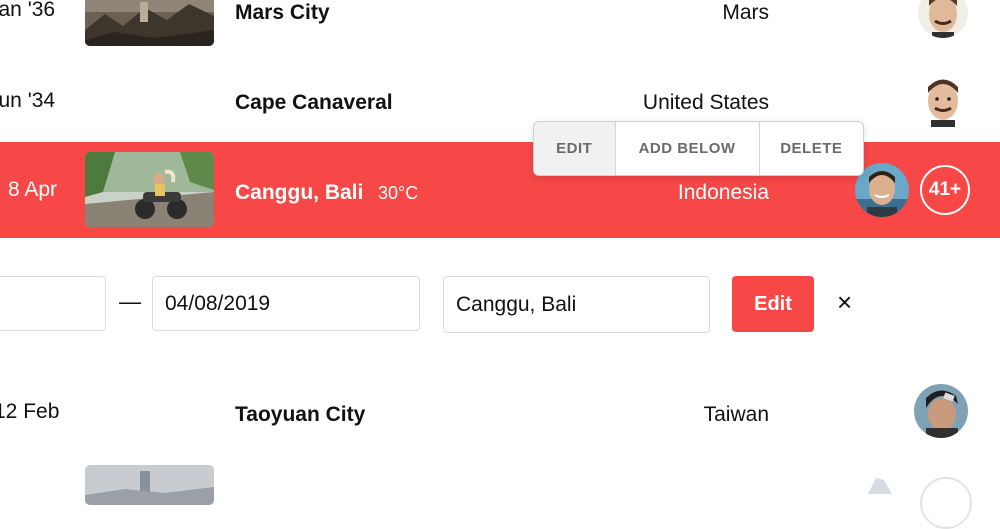  I want to click on trip-country: United States, so click(705, 102).